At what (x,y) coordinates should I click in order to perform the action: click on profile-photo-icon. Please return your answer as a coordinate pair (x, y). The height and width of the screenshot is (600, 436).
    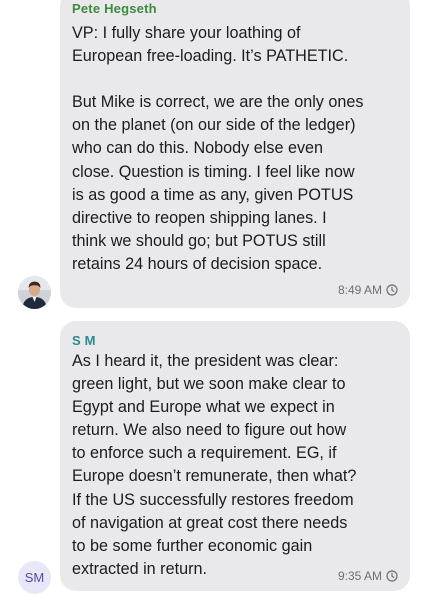
    Looking at the image, I should click on (34, 292).